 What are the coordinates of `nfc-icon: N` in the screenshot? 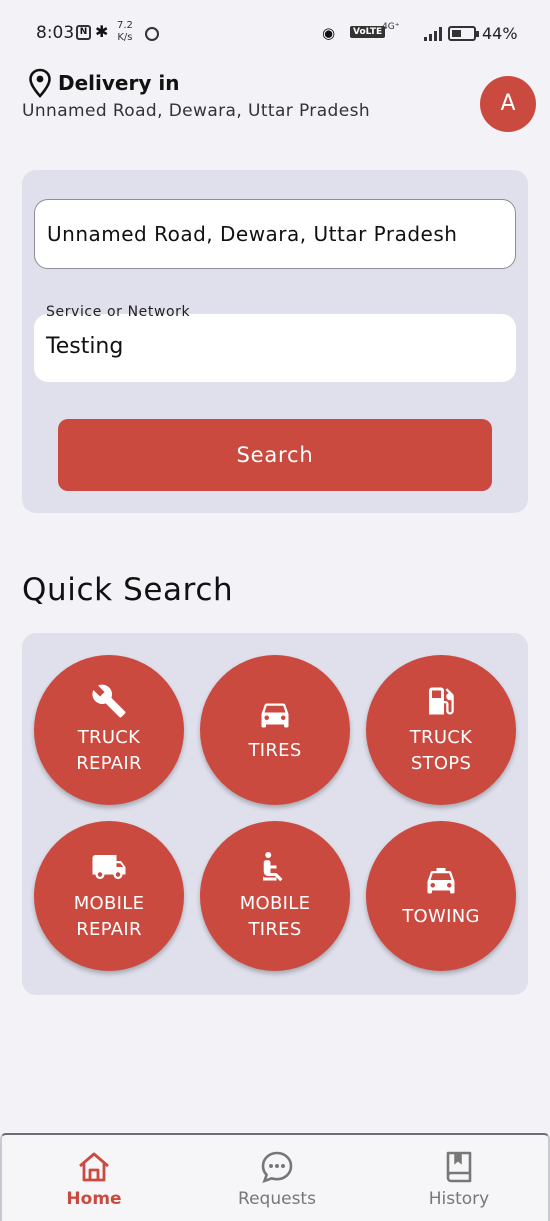 It's located at (83, 32).